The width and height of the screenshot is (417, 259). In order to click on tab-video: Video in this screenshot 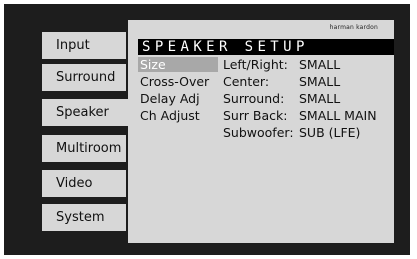, I will do `click(84, 183)`.